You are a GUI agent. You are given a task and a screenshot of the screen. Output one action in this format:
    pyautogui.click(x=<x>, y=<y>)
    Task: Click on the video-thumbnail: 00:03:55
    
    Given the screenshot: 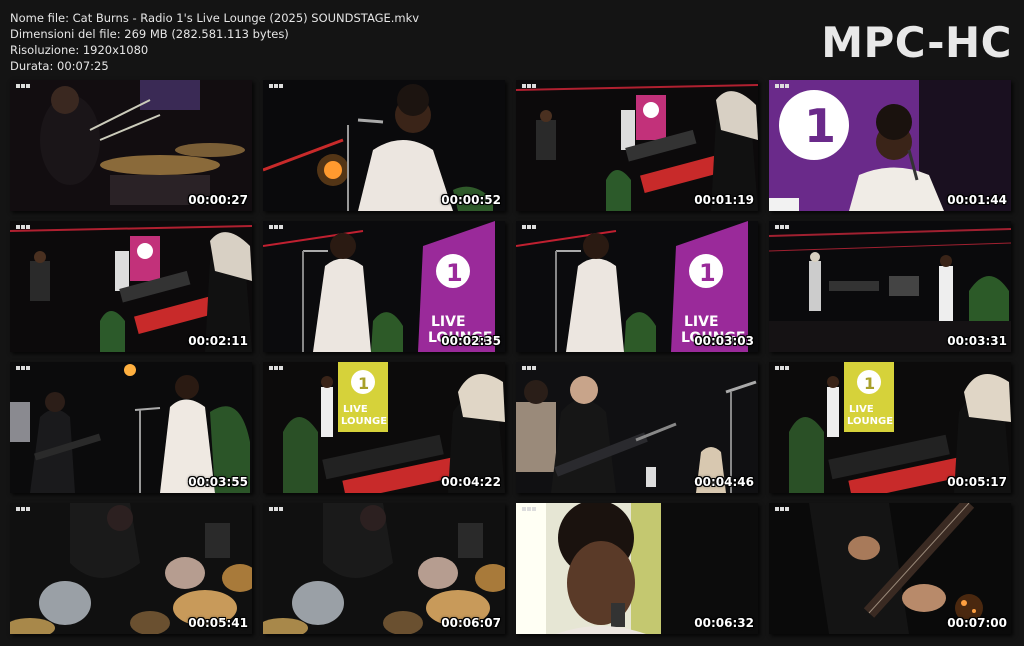 What is the action you would take?
    pyautogui.click(x=131, y=427)
    